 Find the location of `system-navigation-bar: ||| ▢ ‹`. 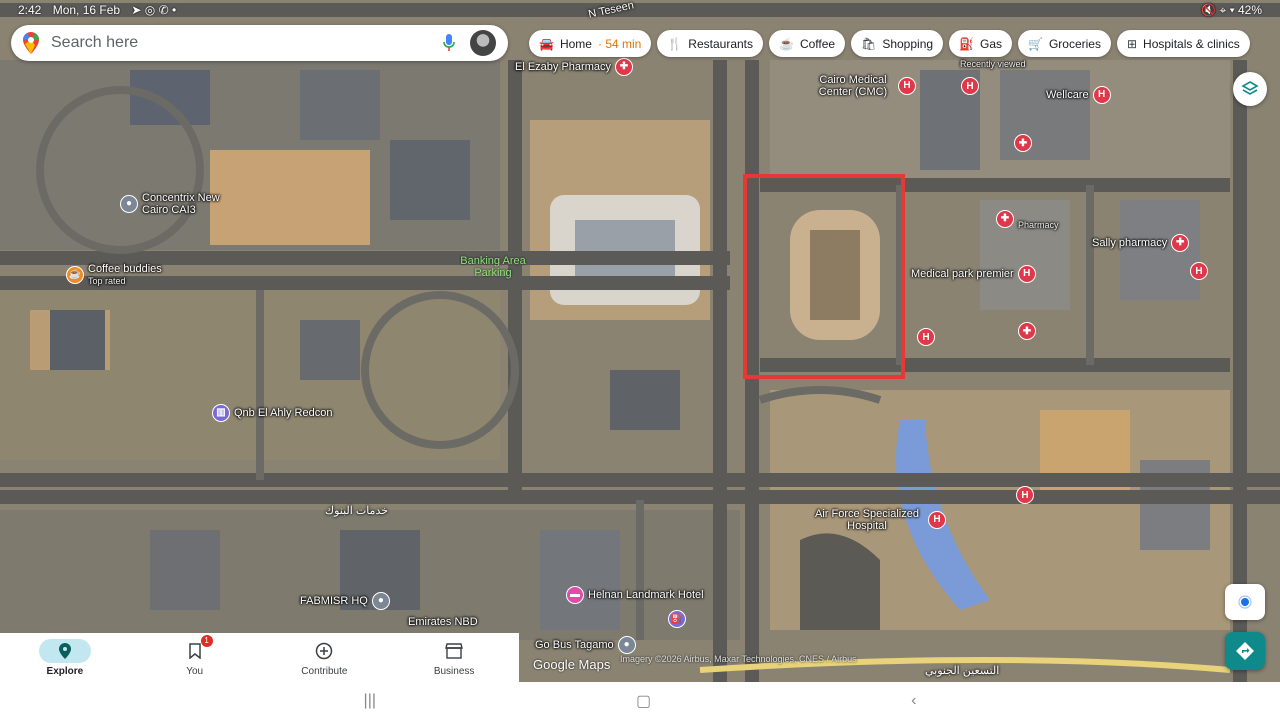

system-navigation-bar: ||| ▢ ‹ is located at coordinates (640, 701).